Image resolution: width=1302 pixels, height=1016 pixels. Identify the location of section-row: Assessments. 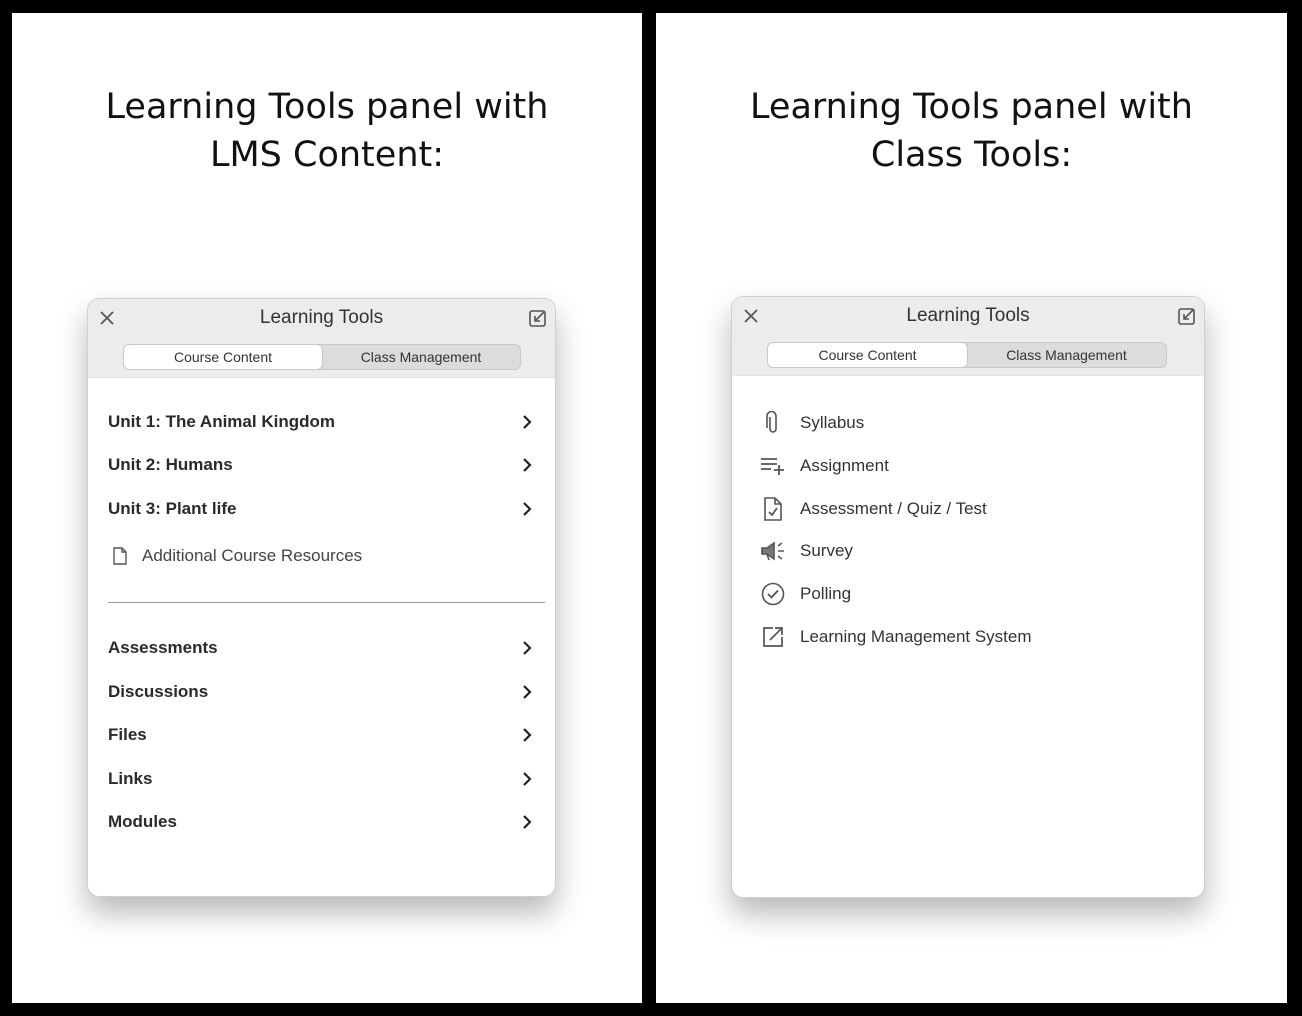
(321, 648).